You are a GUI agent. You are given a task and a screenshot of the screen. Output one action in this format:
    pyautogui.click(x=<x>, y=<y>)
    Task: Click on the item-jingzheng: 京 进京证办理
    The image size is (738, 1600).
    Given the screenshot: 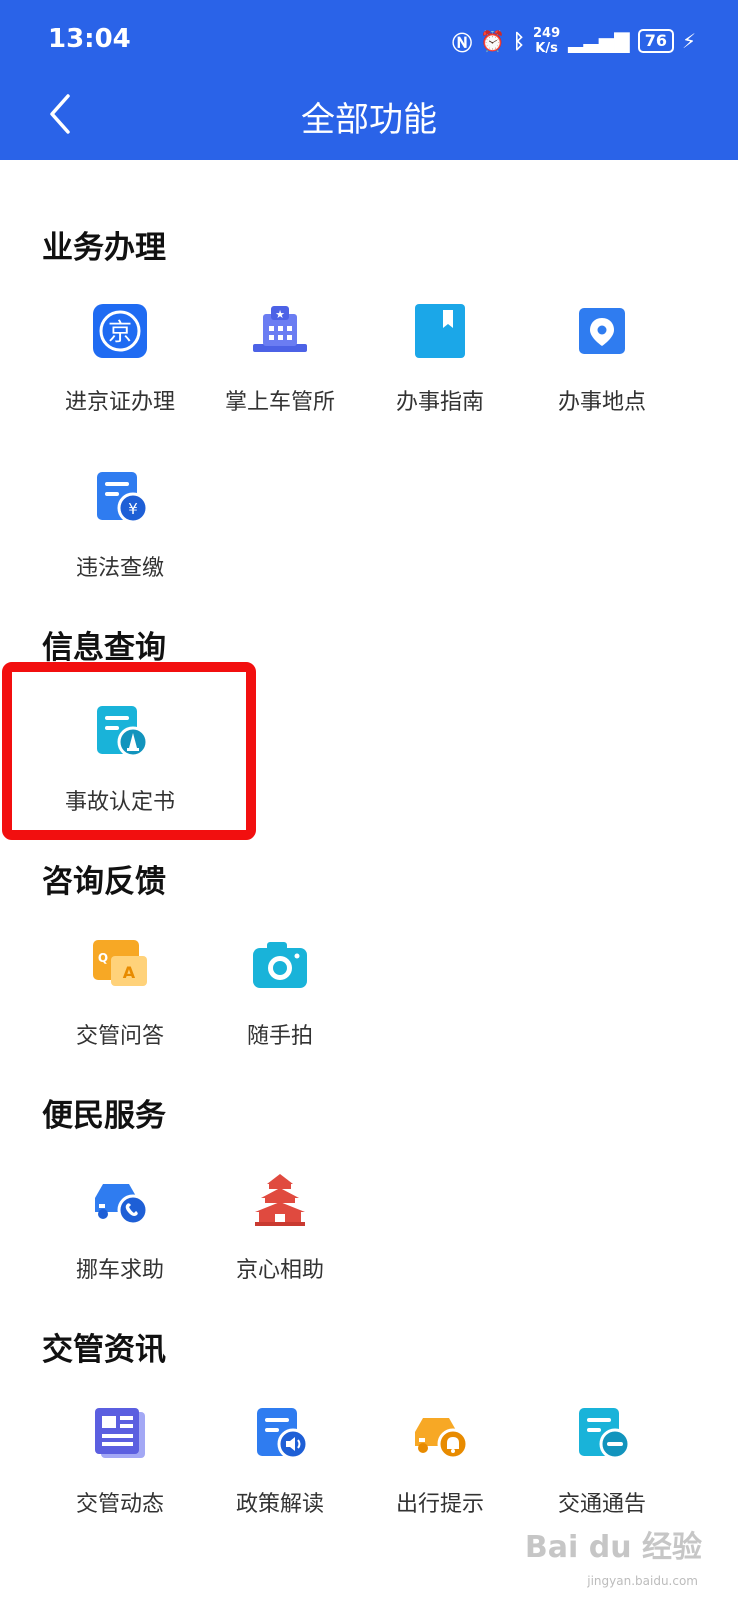 What is the action you would take?
    pyautogui.click(x=120, y=358)
    